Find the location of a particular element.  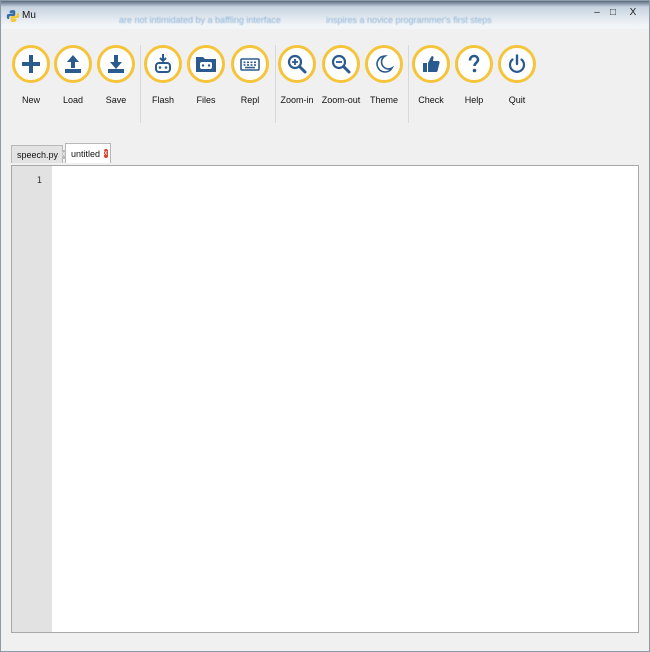

tab-speech-py: speech.py x is located at coordinates (38, 154).